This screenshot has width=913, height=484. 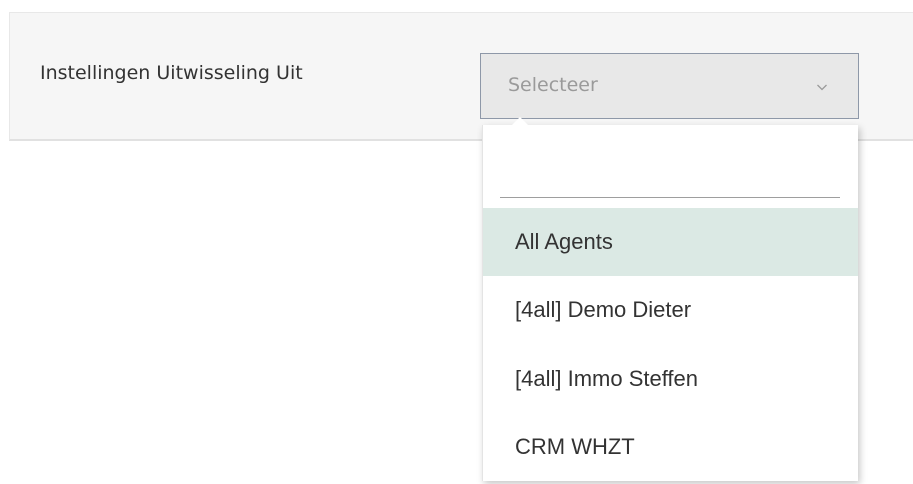 What do you see at coordinates (670, 183) in the screenshot?
I see `dropdown-search-input` at bounding box center [670, 183].